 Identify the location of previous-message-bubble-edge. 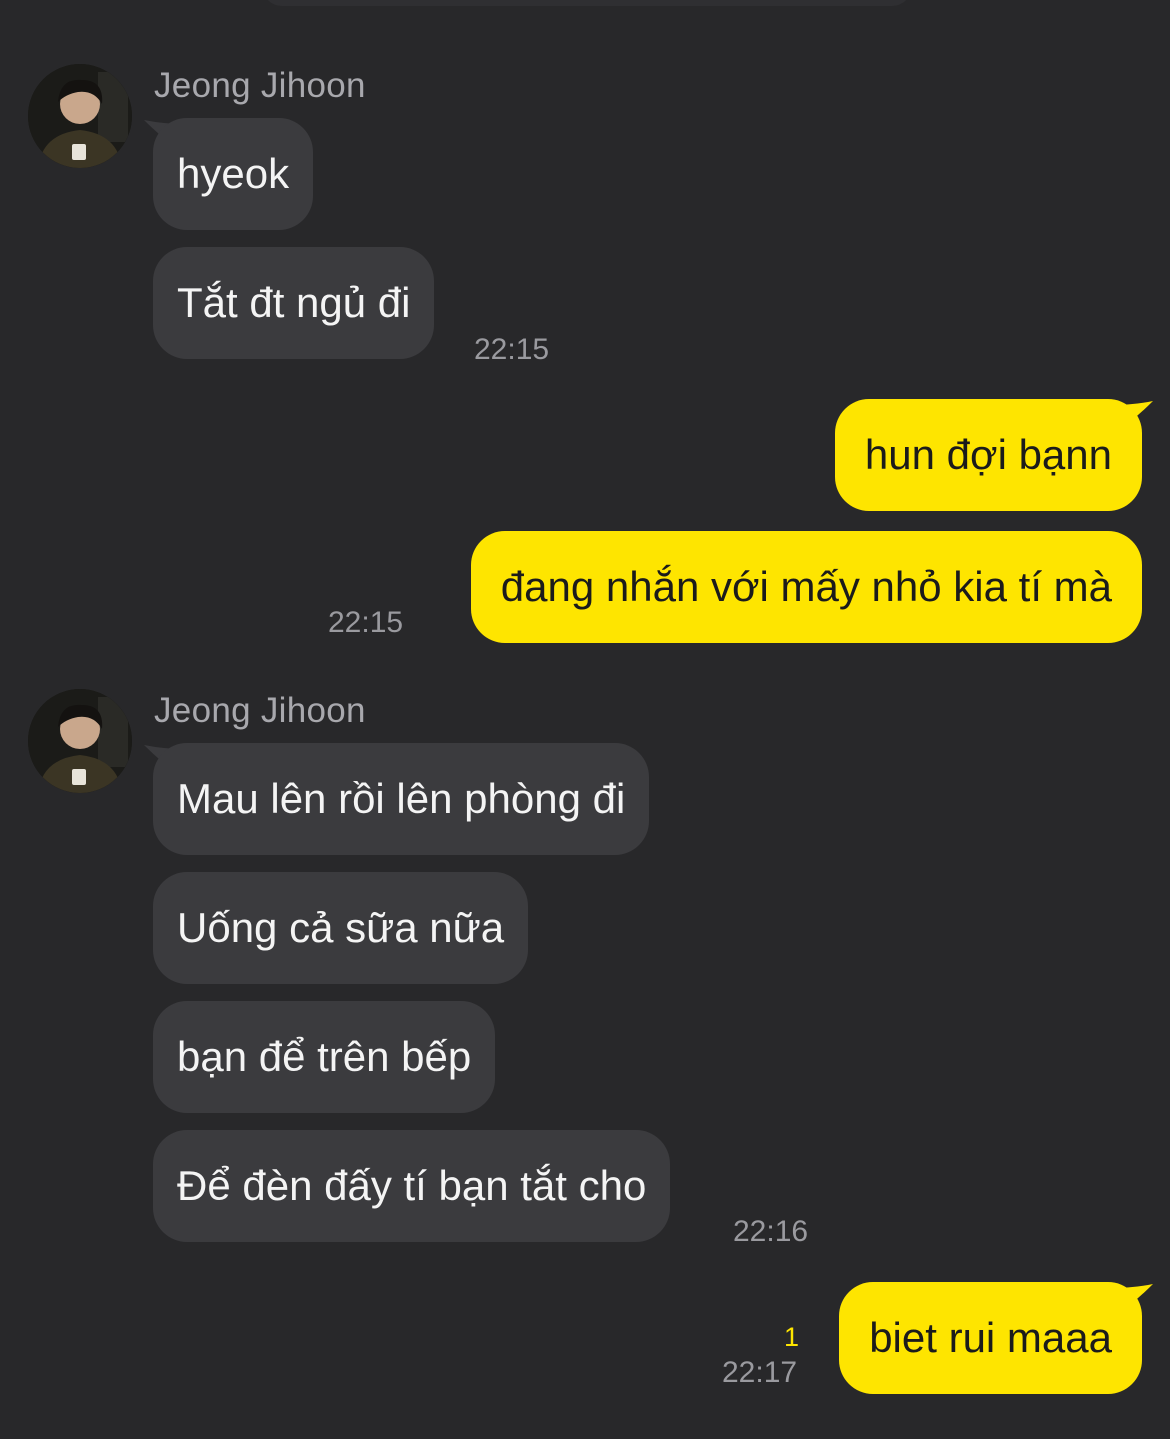
(587, 3).